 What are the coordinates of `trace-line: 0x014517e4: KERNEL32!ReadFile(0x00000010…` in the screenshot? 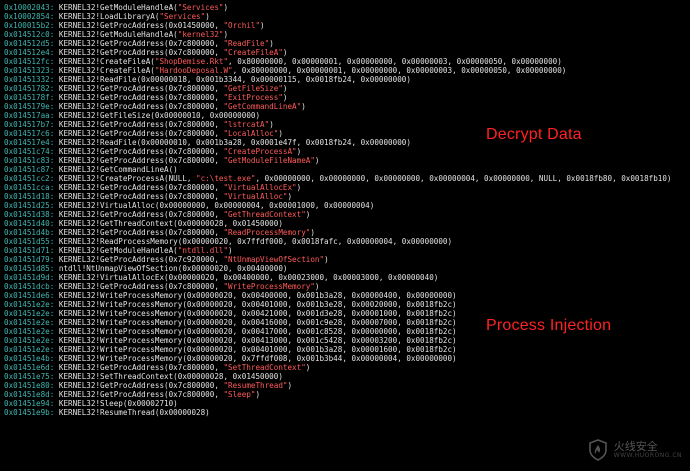 It's located at (347, 142).